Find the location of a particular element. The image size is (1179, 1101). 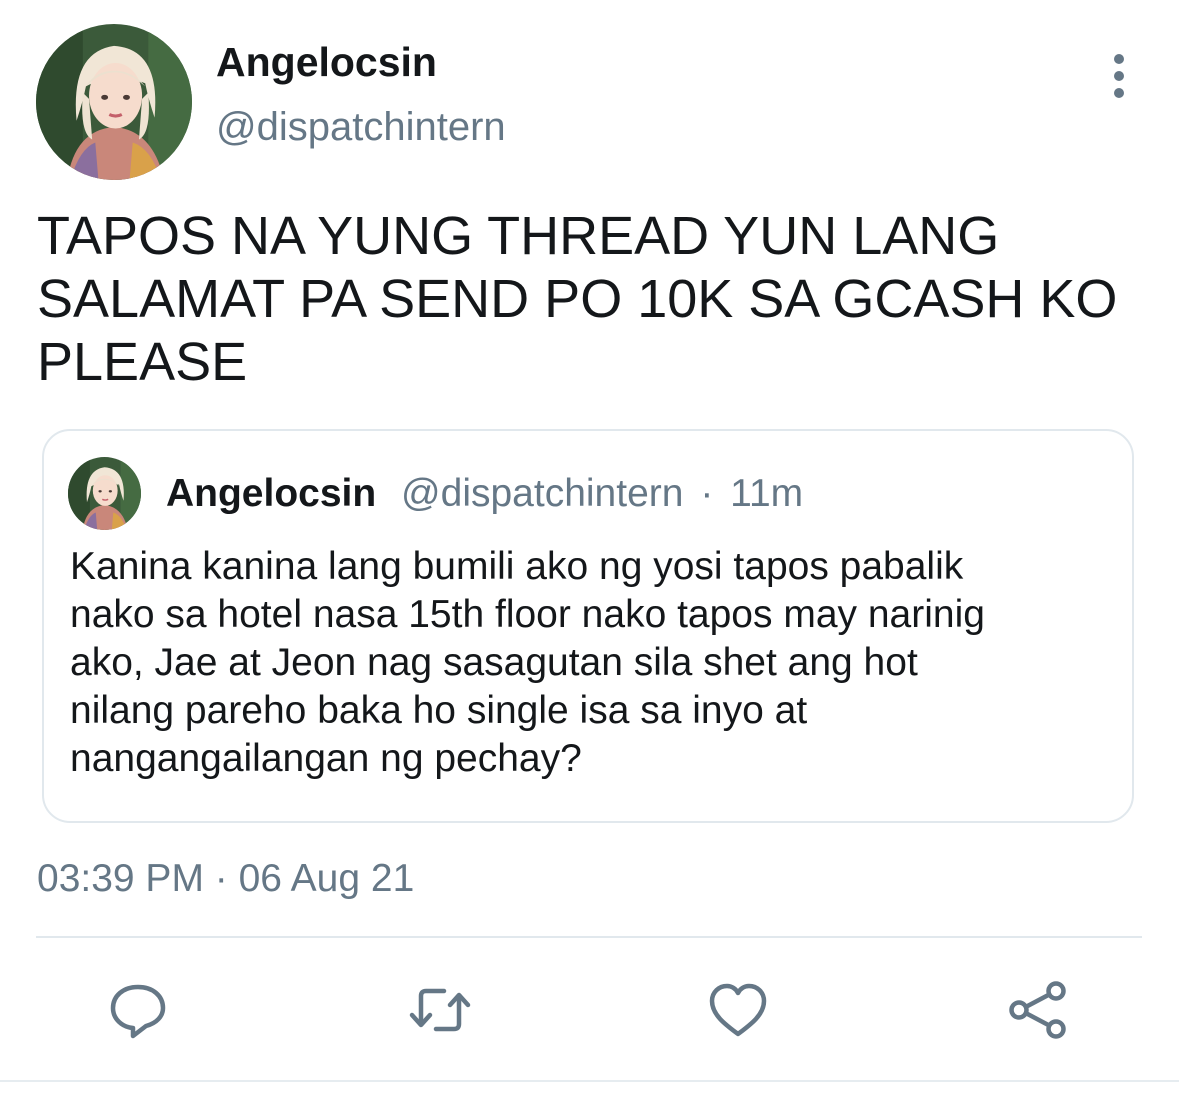

quoted-tweet-header: Angelocsin @dispatchintern · 11m is located at coordinates (484, 494).